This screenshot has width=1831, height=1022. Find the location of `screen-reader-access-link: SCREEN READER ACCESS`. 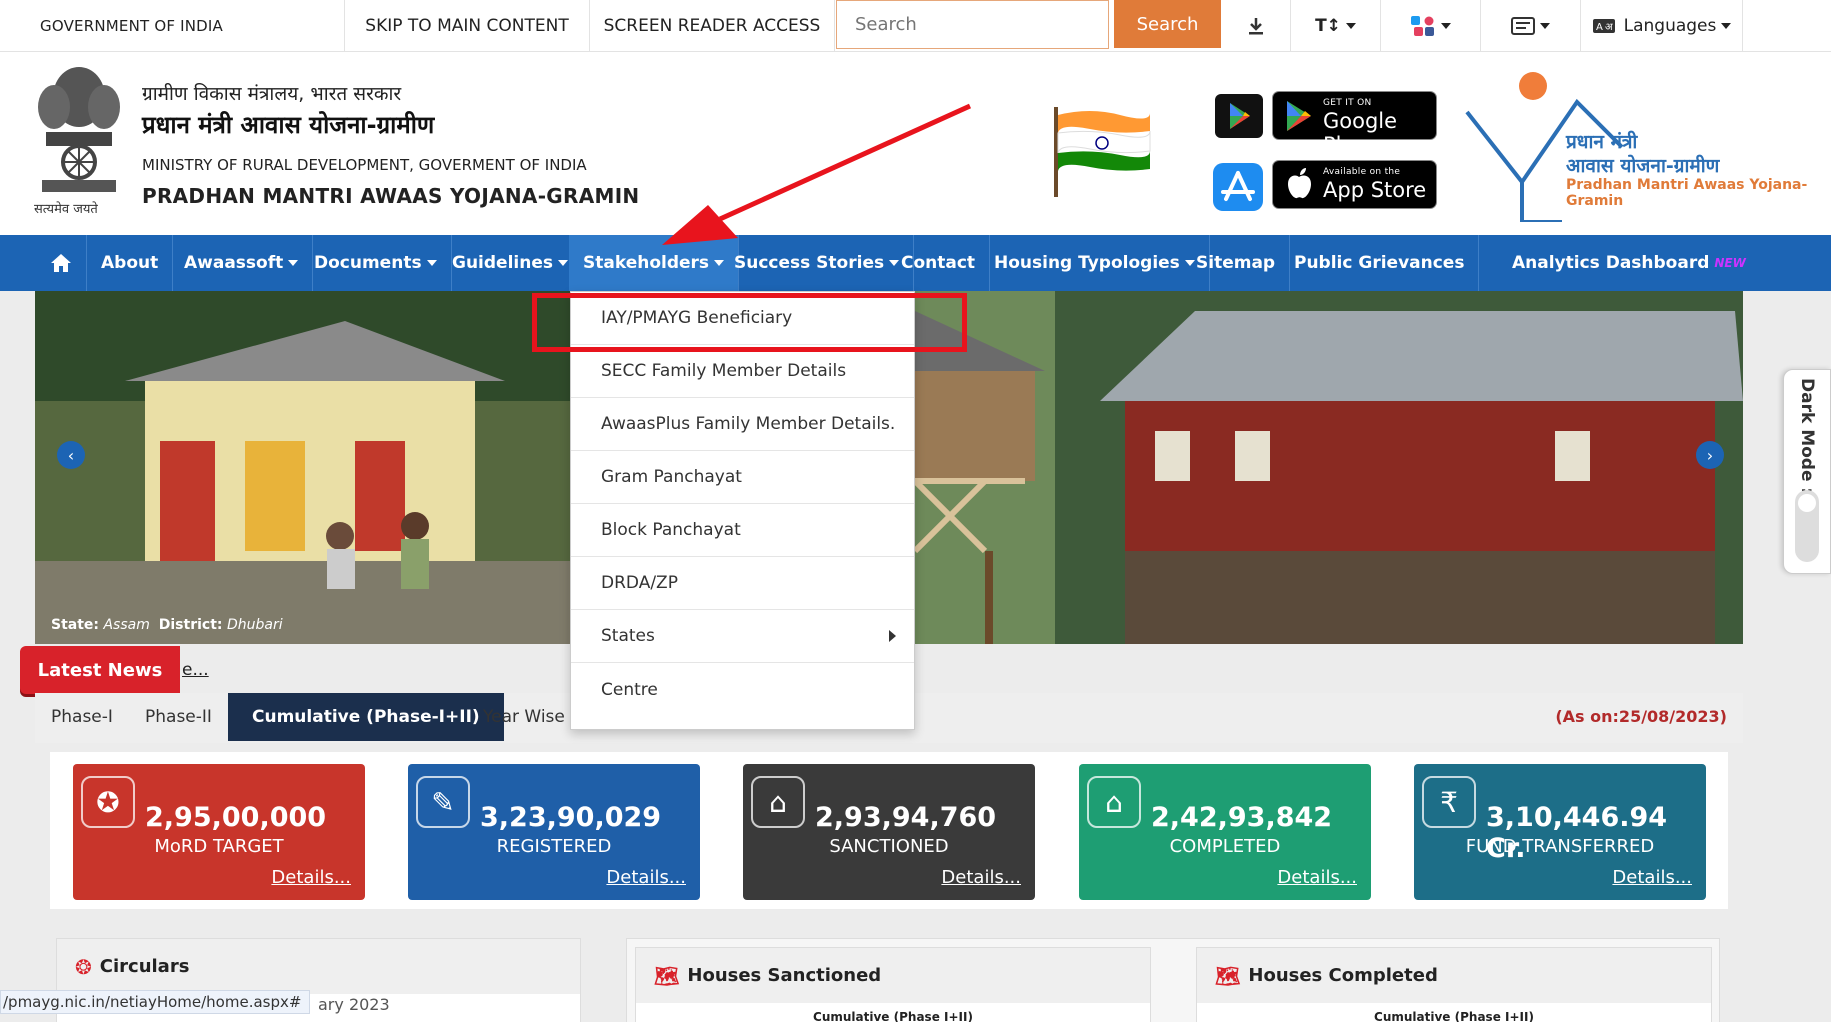

screen-reader-access-link: SCREEN READER ACCESS is located at coordinates (712, 25).